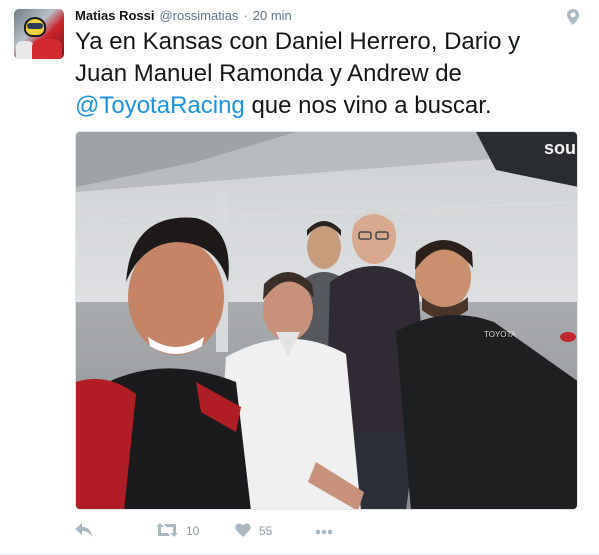  I want to click on heart-icon, so click(243, 531).